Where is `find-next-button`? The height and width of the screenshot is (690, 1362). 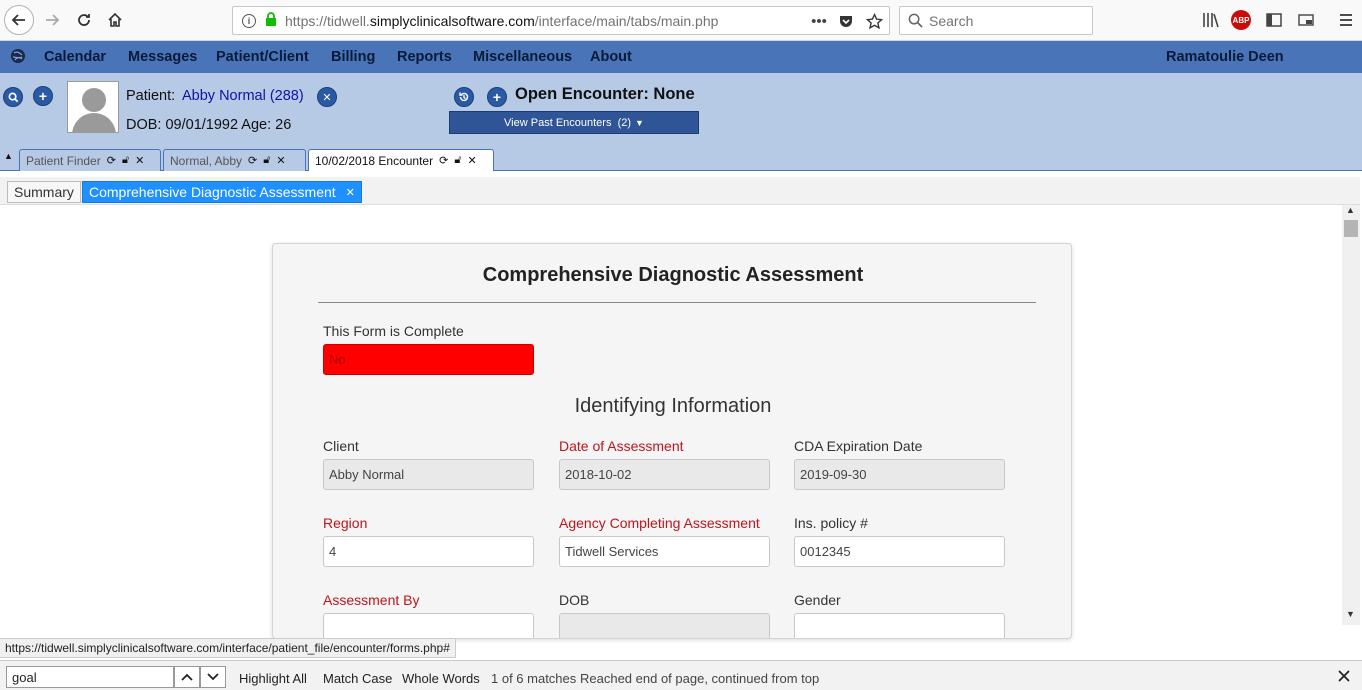 find-next-button is located at coordinates (213, 677).